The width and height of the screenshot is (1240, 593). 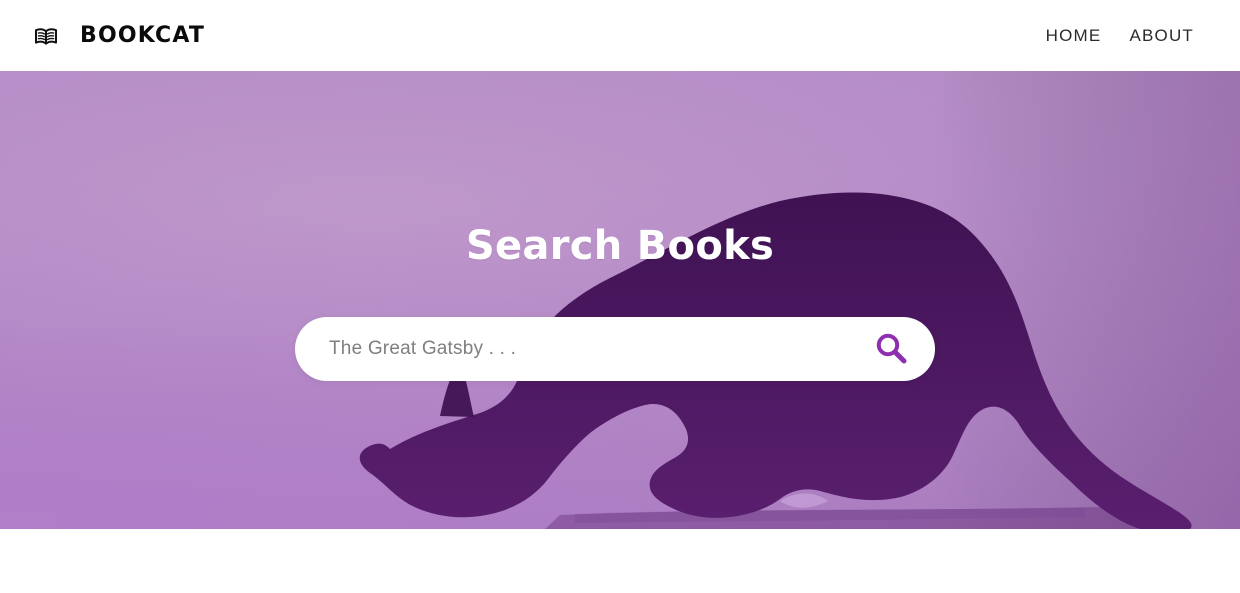 What do you see at coordinates (1161, 36) in the screenshot?
I see `nav-link-about: ABOUT` at bounding box center [1161, 36].